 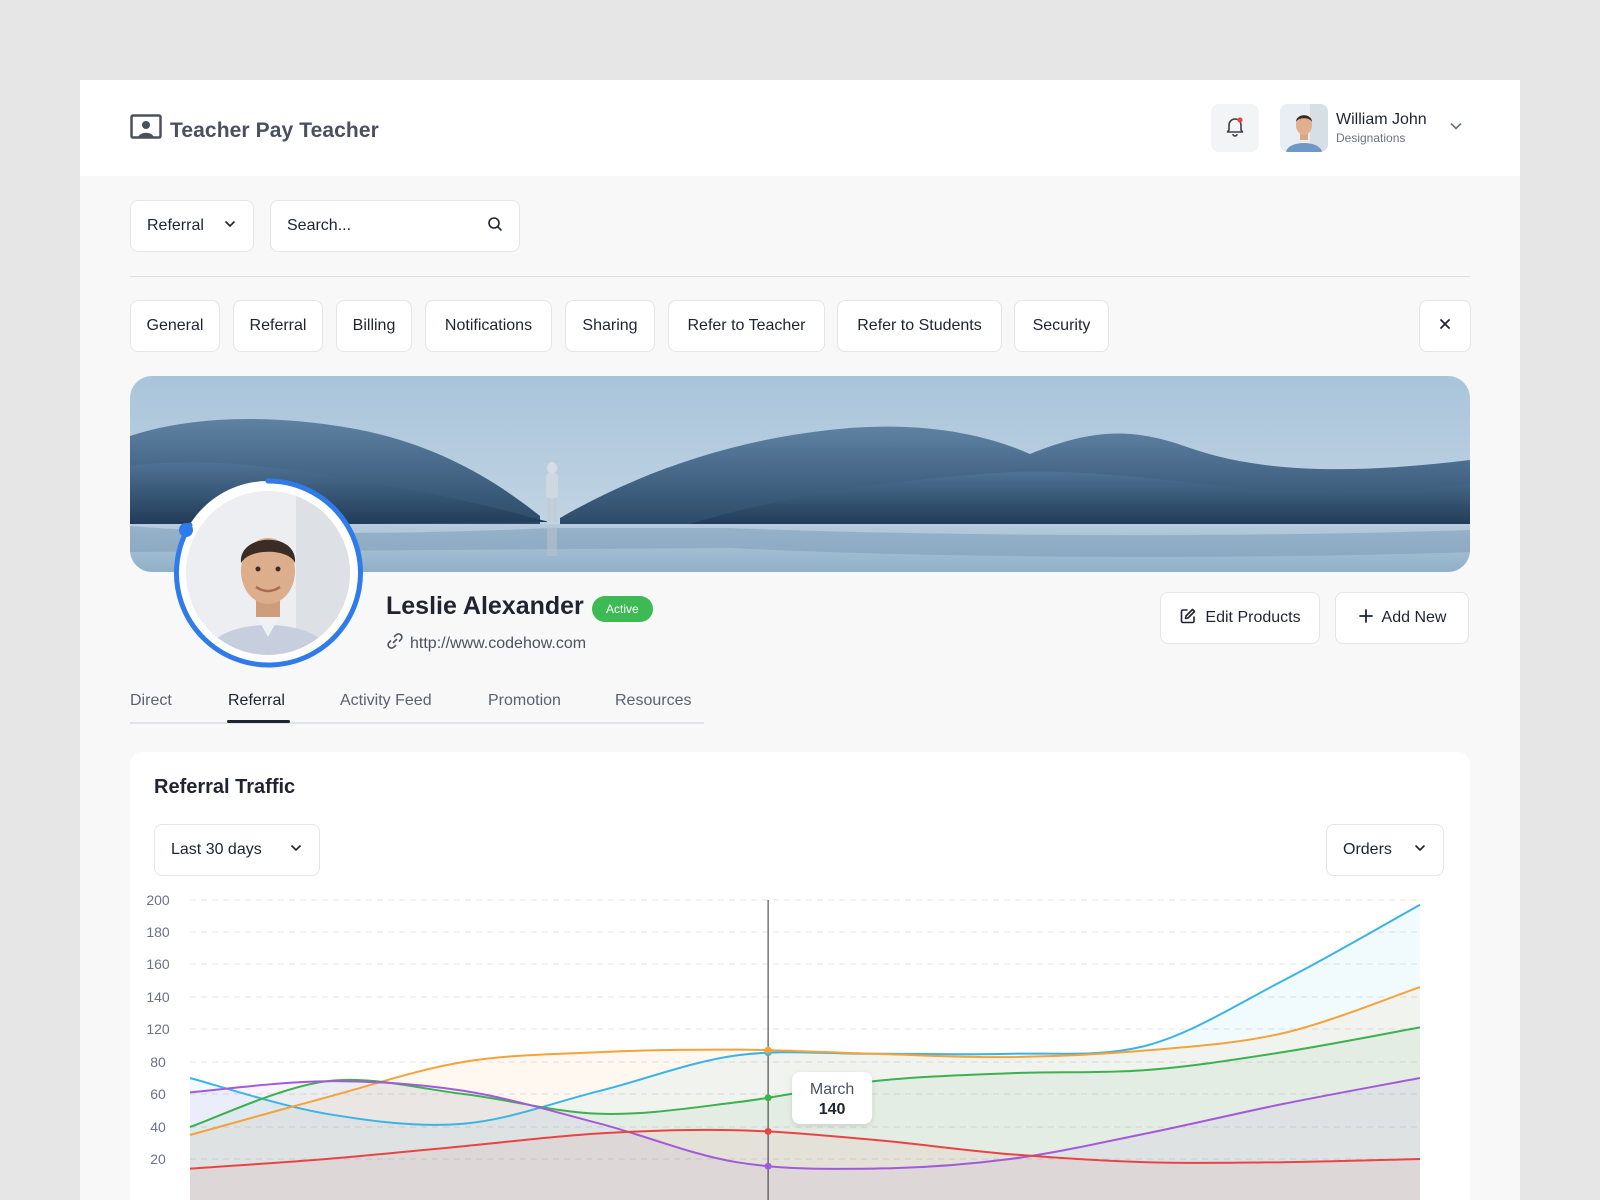 I want to click on y-tick-label: 80, so click(x=158, y=1062).